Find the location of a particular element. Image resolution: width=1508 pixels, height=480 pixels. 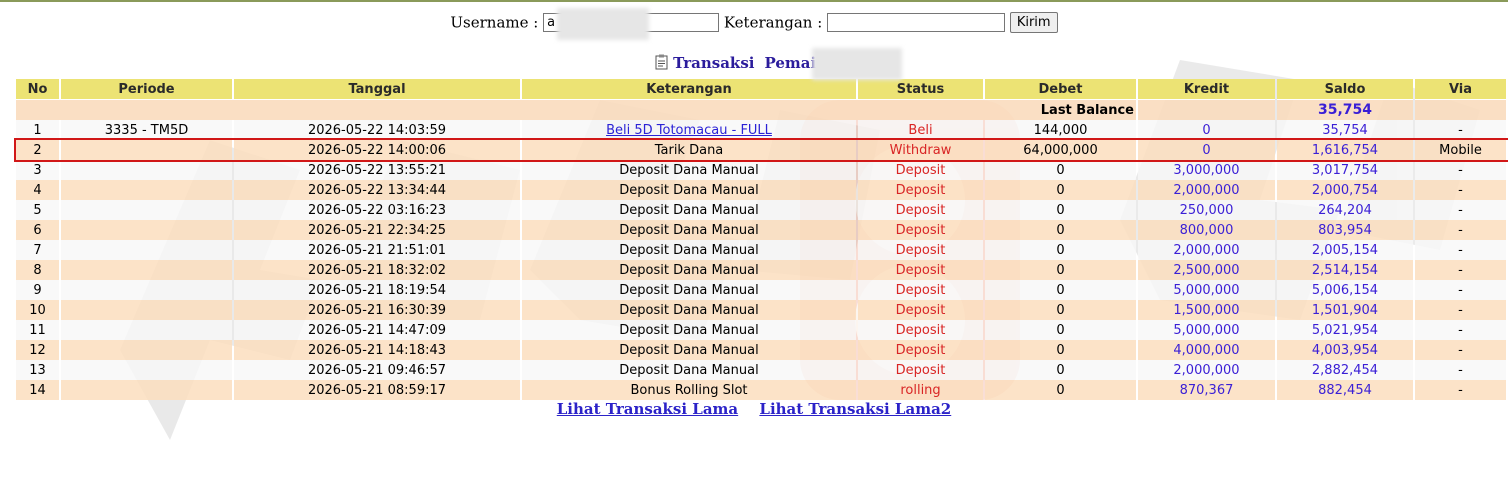

cell-tanggal: 2026-05-21 14:47:09 is located at coordinates (377, 330).